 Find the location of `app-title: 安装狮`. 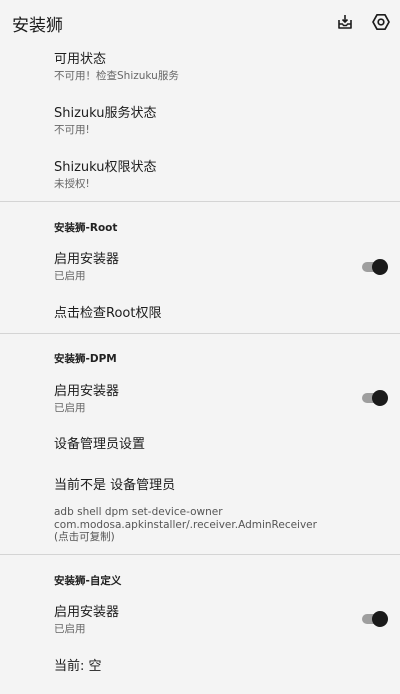

app-title: 安装狮 is located at coordinates (37, 26).